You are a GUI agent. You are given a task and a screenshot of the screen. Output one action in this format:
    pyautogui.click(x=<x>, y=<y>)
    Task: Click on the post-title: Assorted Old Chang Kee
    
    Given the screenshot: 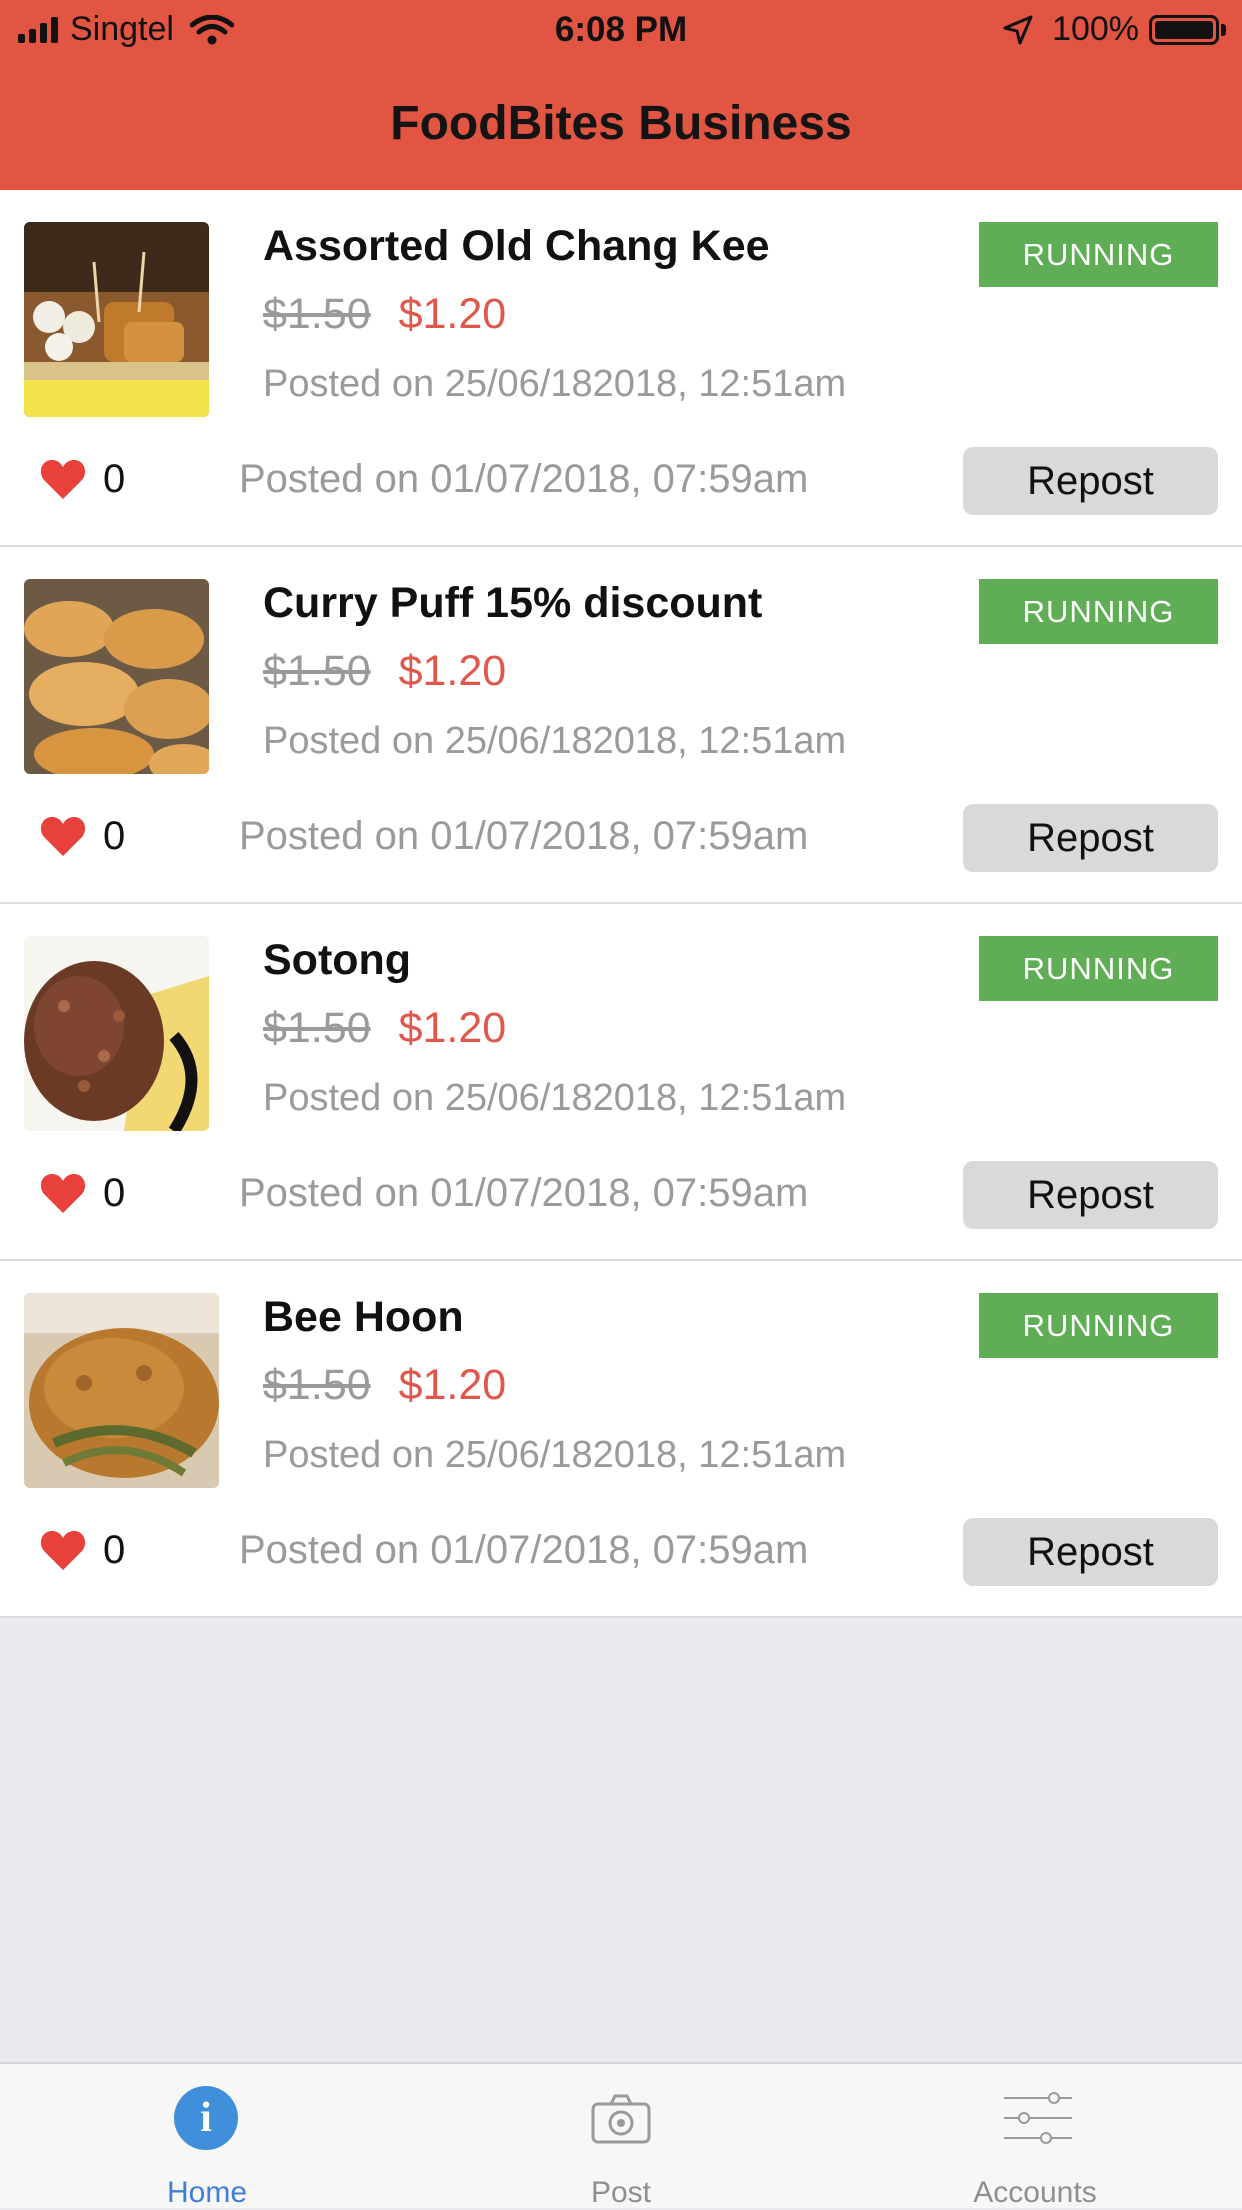 What is the action you would take?
    pyautogui.click(x=516, y=246)
    